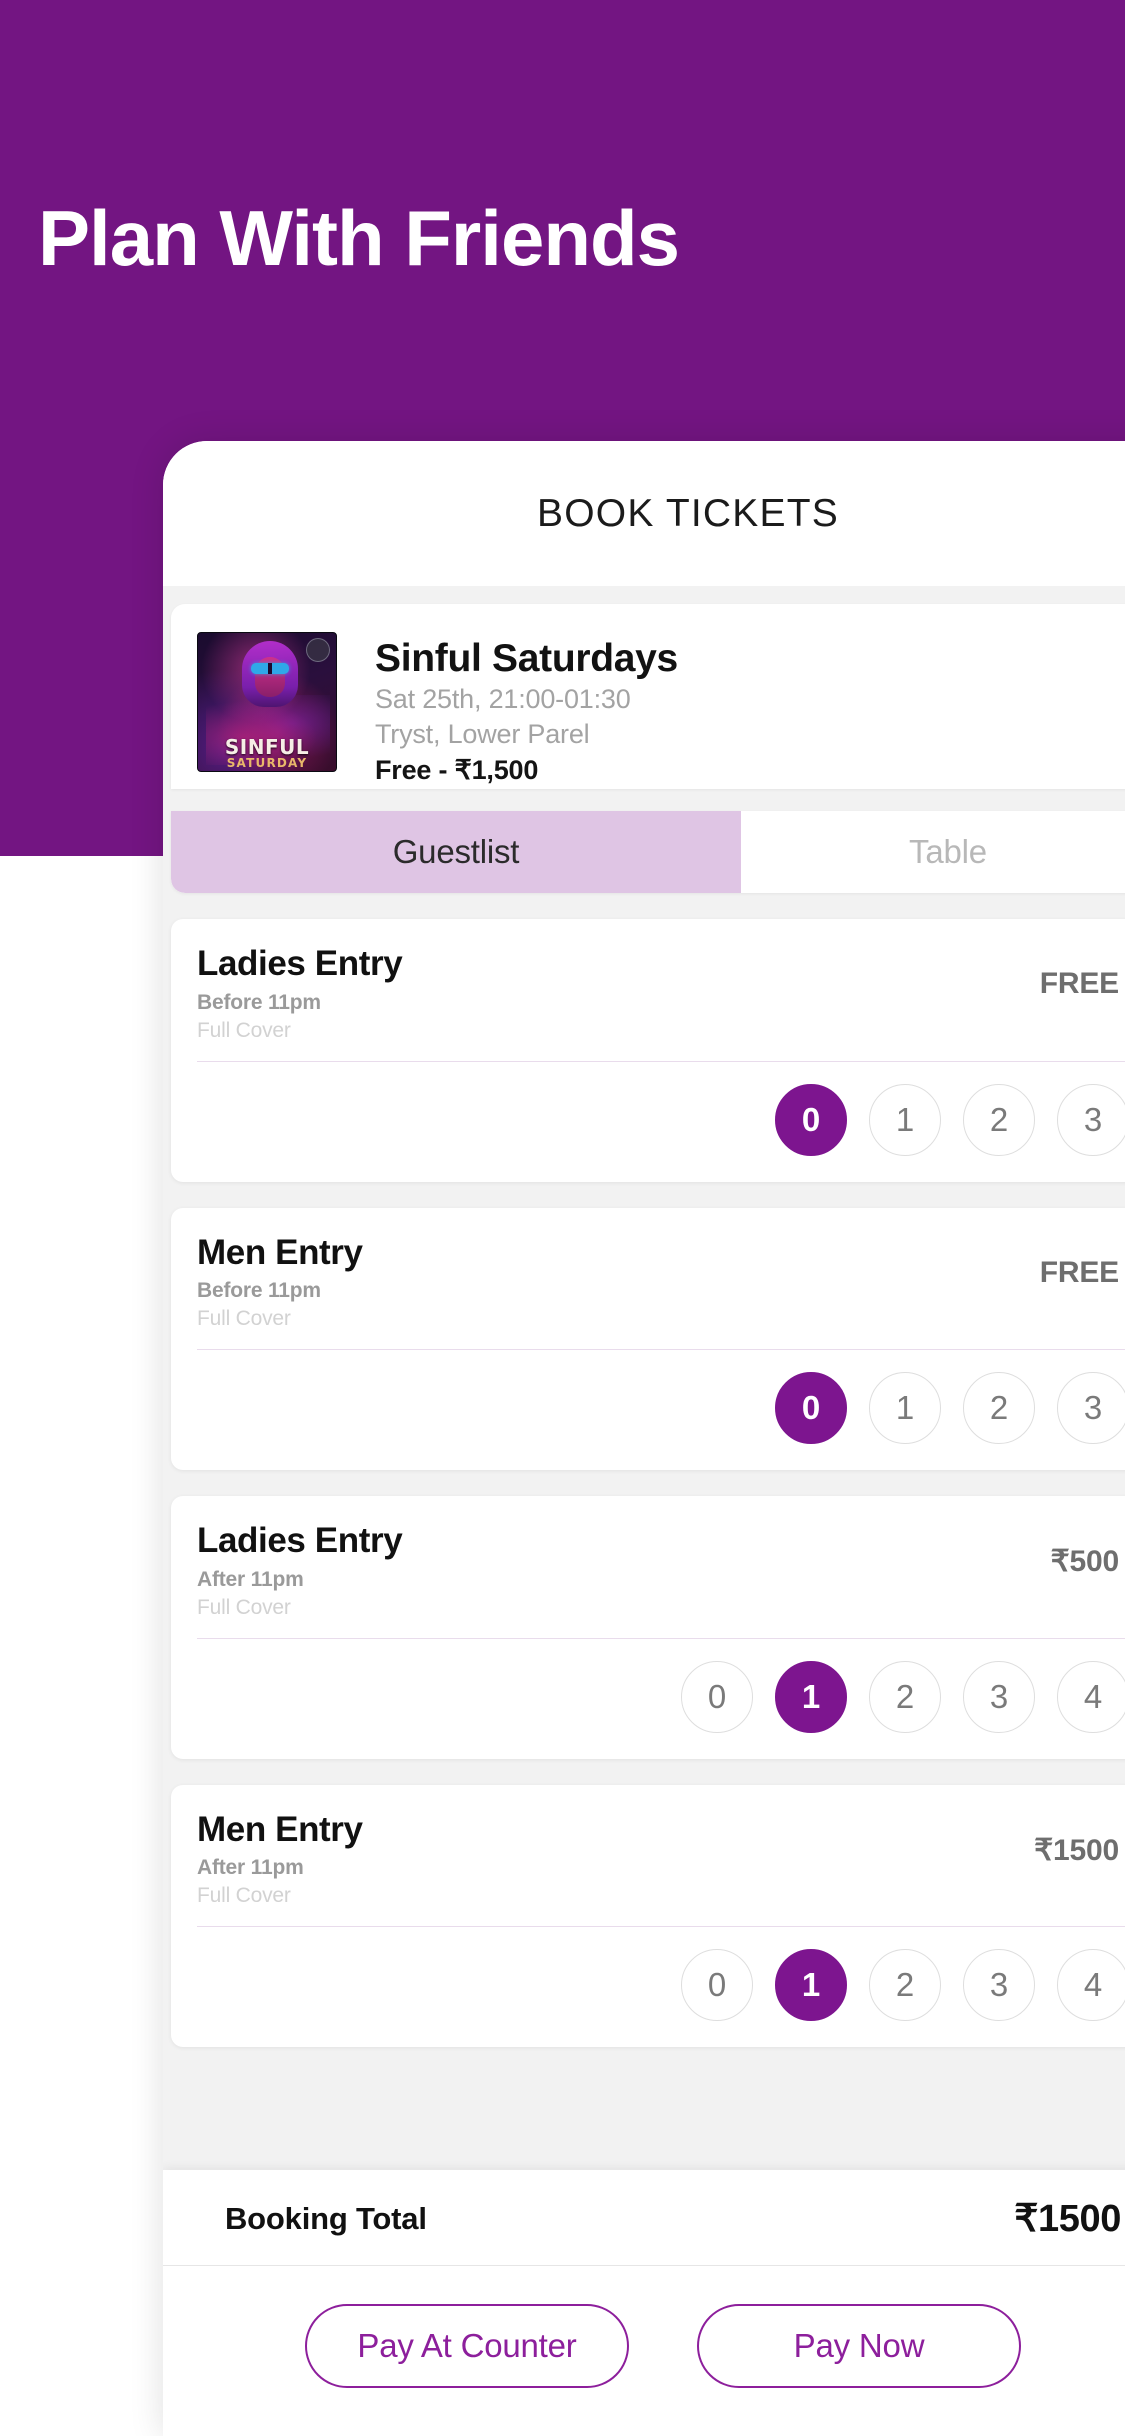 The width and height of the screenshot is (1125, 2436). What do you see at coordinates (270, 668) in the screenshot?
I see `poster-sunglasses-icon` at bounding box center [270, 668].